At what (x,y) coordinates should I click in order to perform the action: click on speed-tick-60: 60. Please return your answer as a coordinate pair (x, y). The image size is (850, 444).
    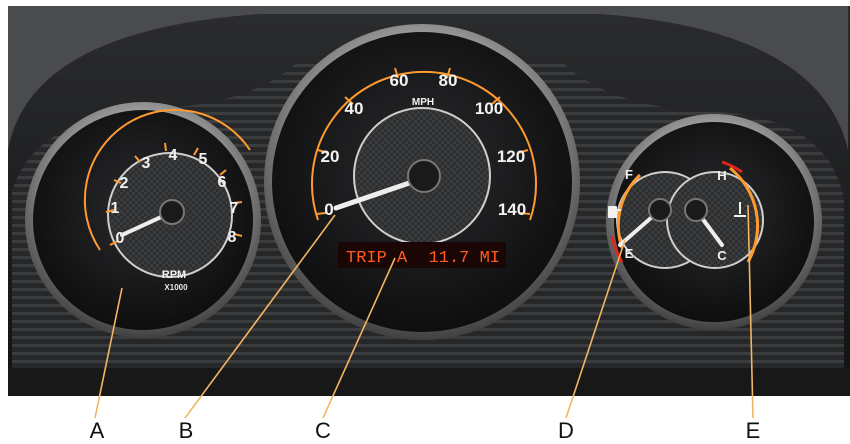
    Looking at the image, I should click on (399, 80).